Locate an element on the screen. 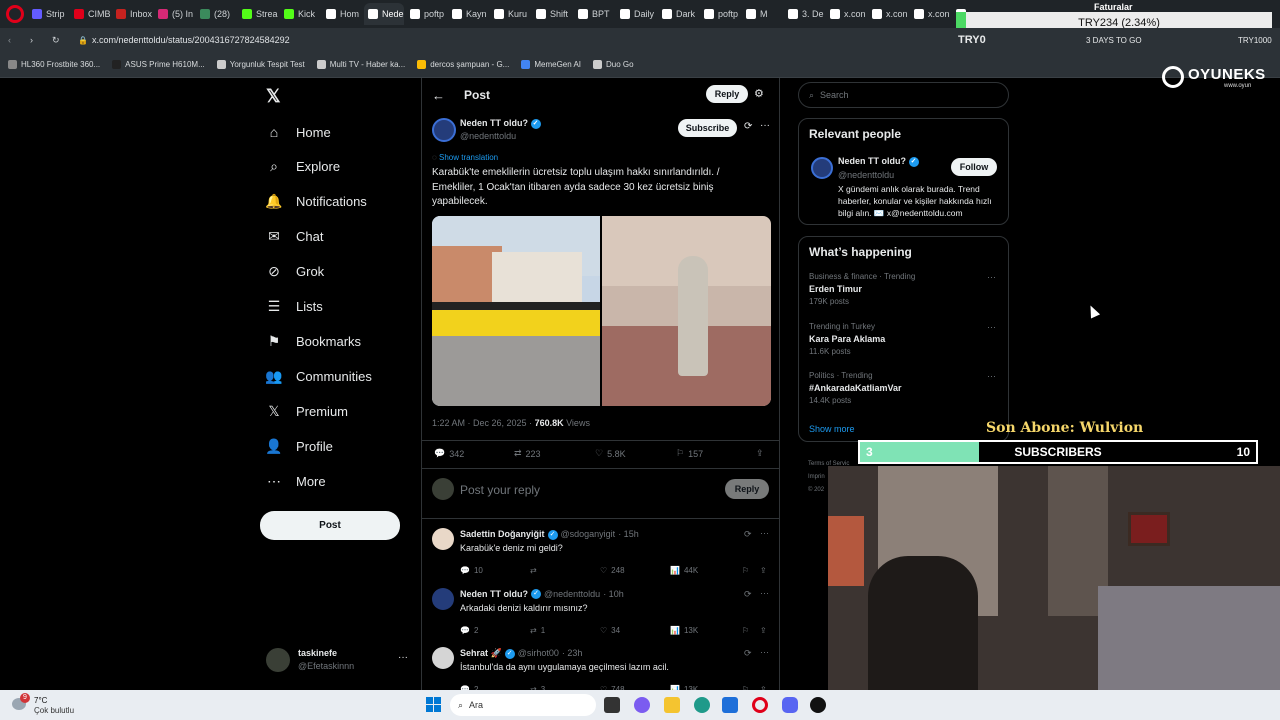  reply-author-name: Neden TT oldu? is located at coordinates (494, 594).